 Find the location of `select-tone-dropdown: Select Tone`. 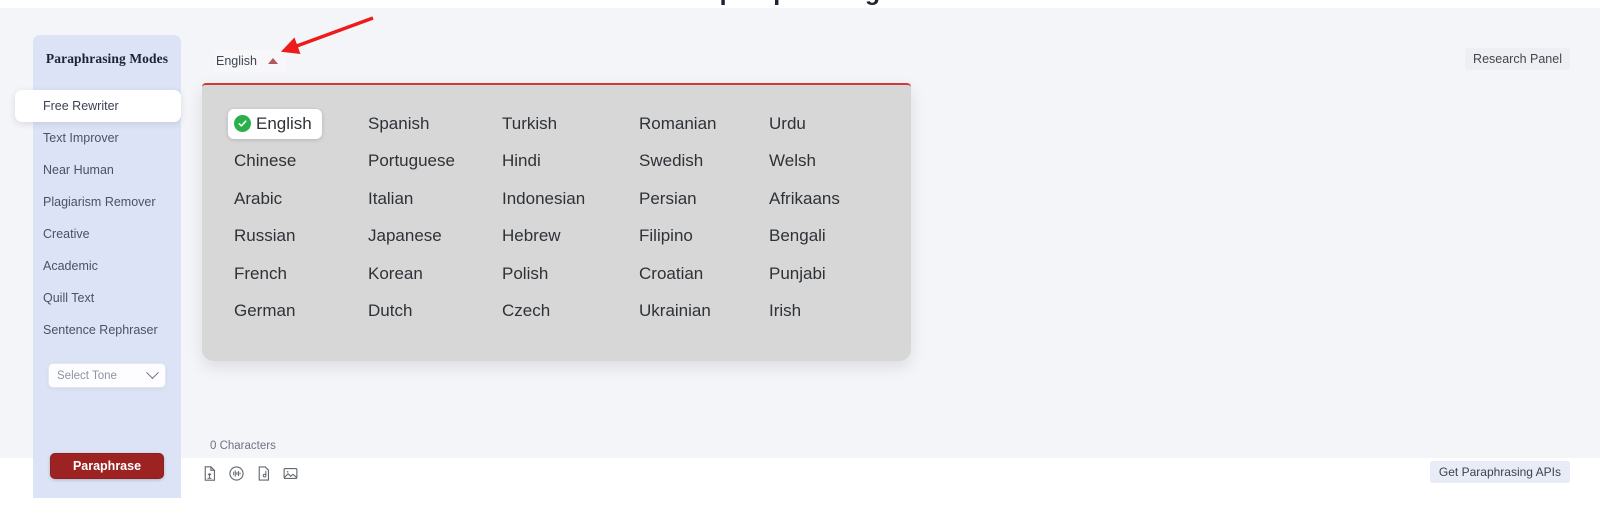

select-tone-dropdown: Select Tone is located at coordinates (107, 375).